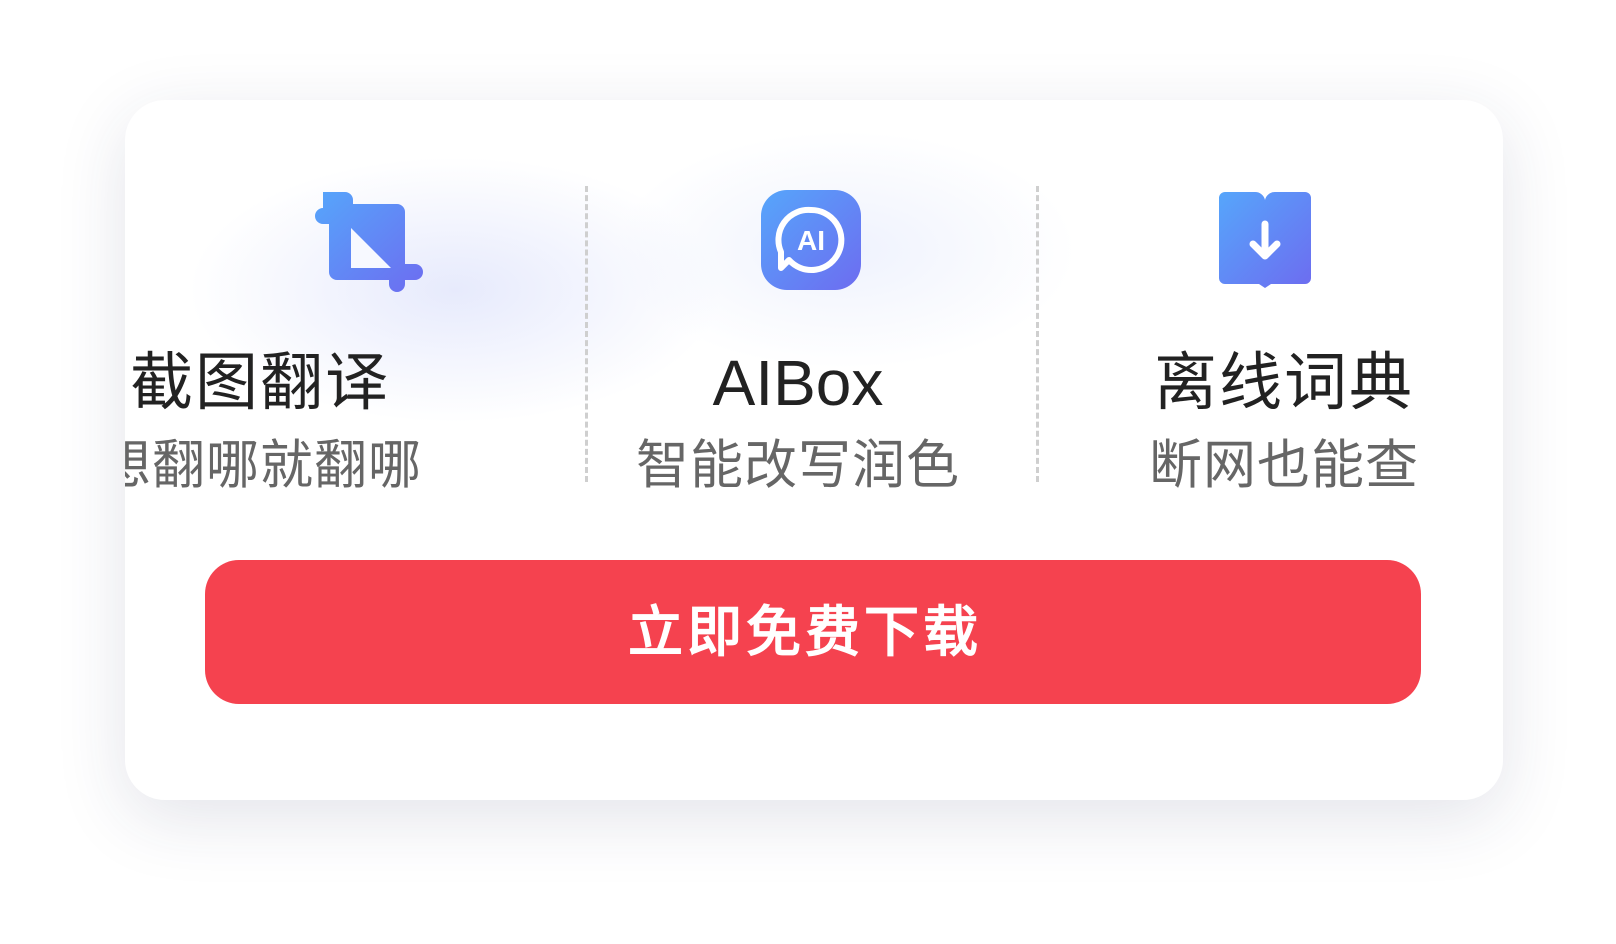 The height and width of the screenshot is (944, 1616). Describe the element at coordinates (1284, 465) in the screenshot. I see `feature-subtitle: 断网也能查` at that location.